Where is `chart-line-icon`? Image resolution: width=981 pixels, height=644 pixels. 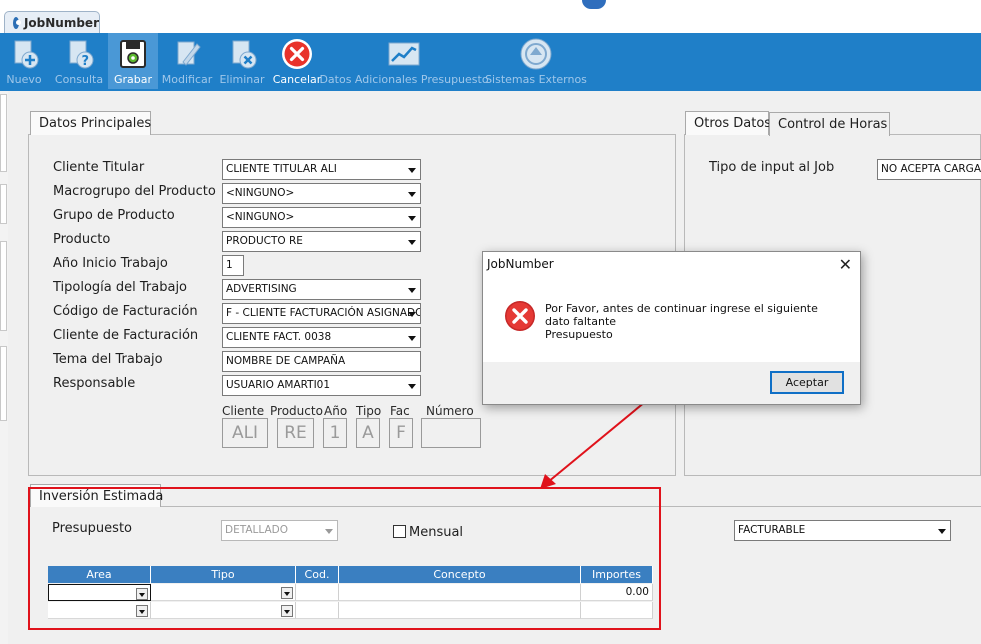 chart-line-icon is located at coordinates (404, 54).